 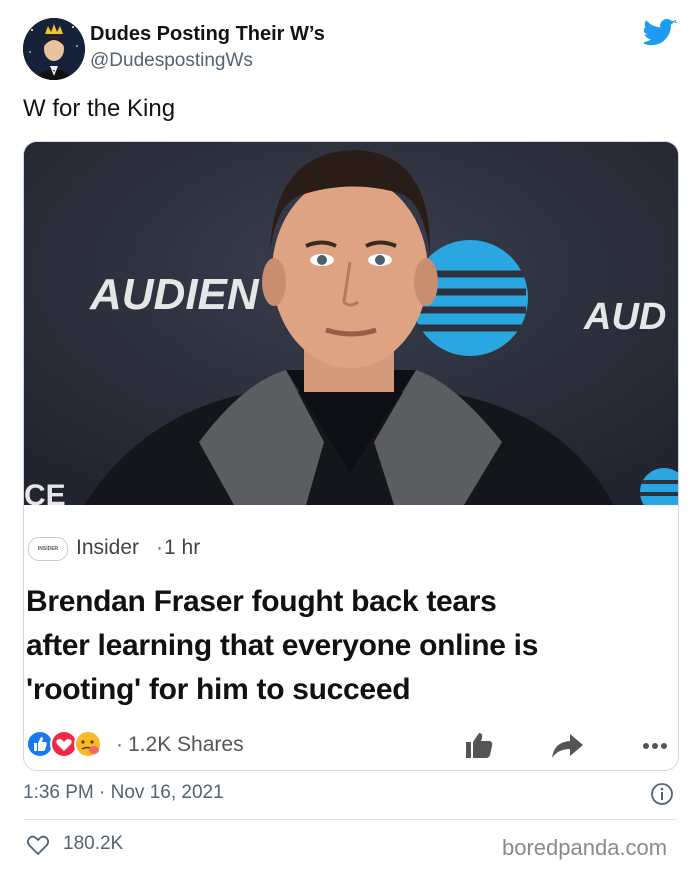 What do you see at coordinates (64, 744) in the screenshot?
I see `reaction-icons` at bounding box center [64, 744].